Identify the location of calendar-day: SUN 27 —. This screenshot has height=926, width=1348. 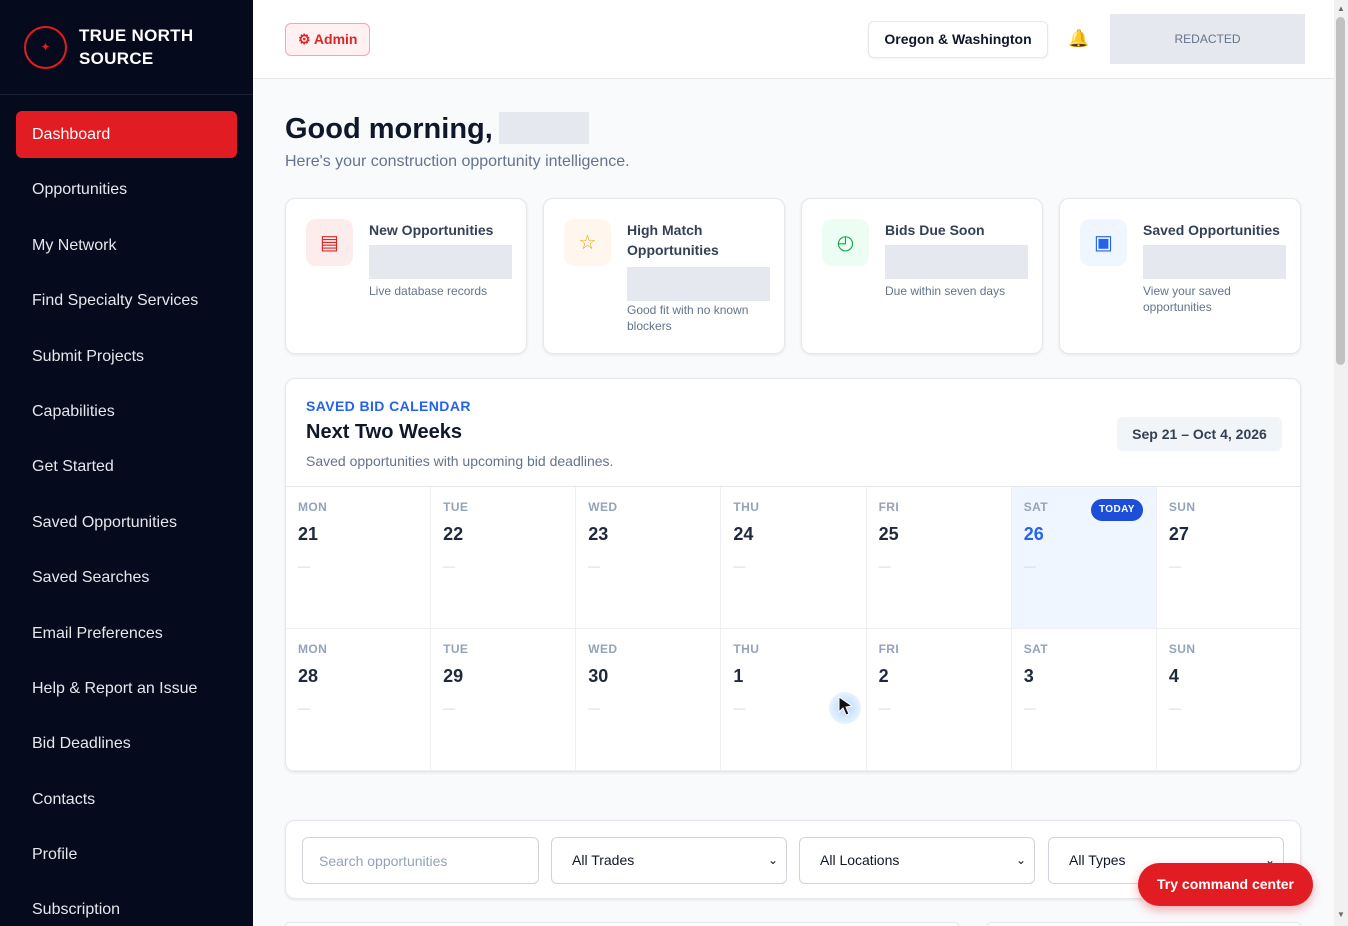
(1228, 558).